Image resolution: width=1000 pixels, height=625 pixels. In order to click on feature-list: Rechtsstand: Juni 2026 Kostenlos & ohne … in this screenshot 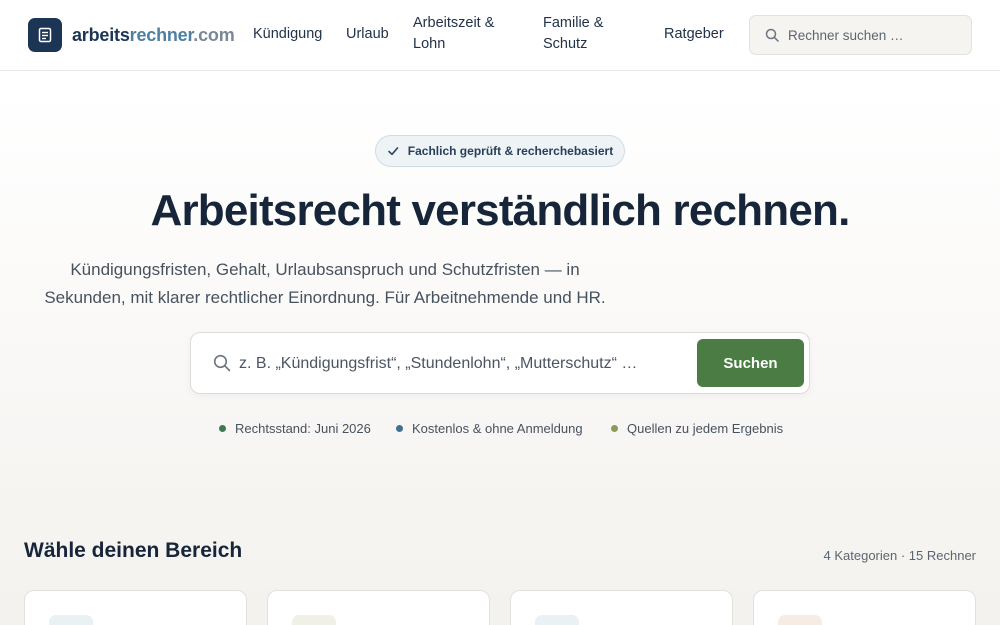, I will do `click(500, 430)`.